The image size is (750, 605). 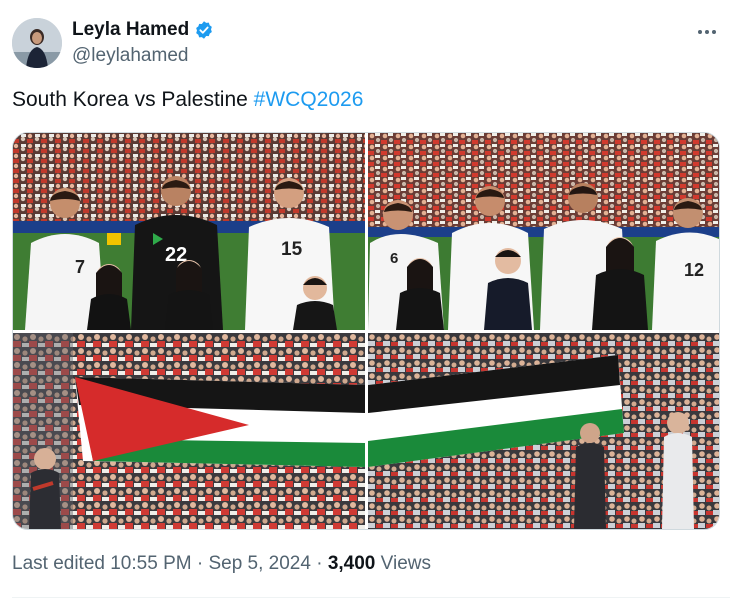 I want to click on profile-photo-icon, so click(x=37, y=43).